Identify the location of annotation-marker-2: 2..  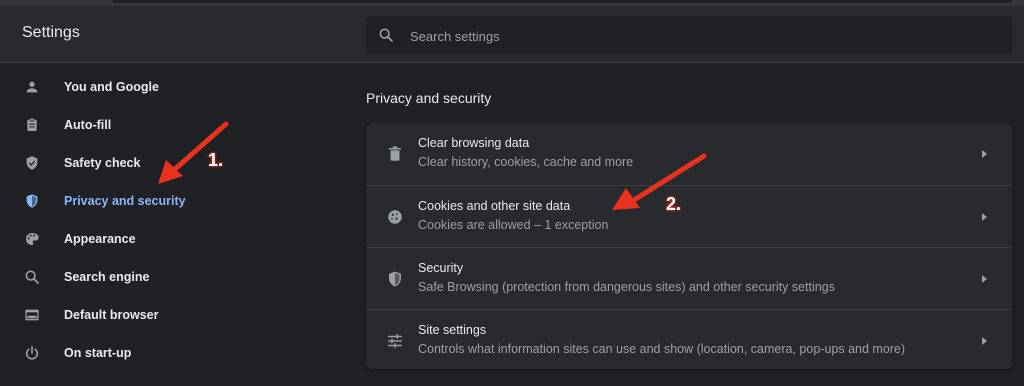
(674, 204).